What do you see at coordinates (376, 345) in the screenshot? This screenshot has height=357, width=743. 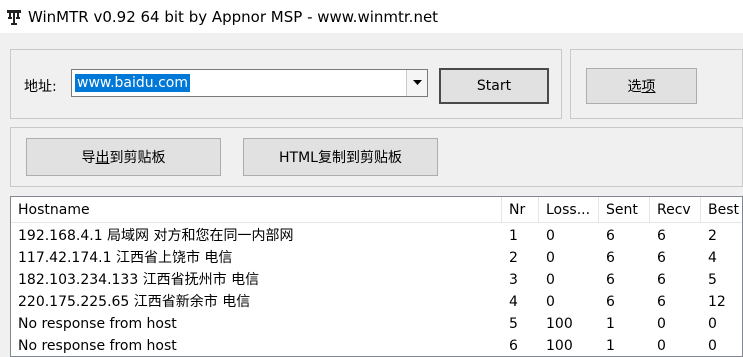 I see `table-row: No response from host 6 100 1 0 0` at bounding box center [376, 345].